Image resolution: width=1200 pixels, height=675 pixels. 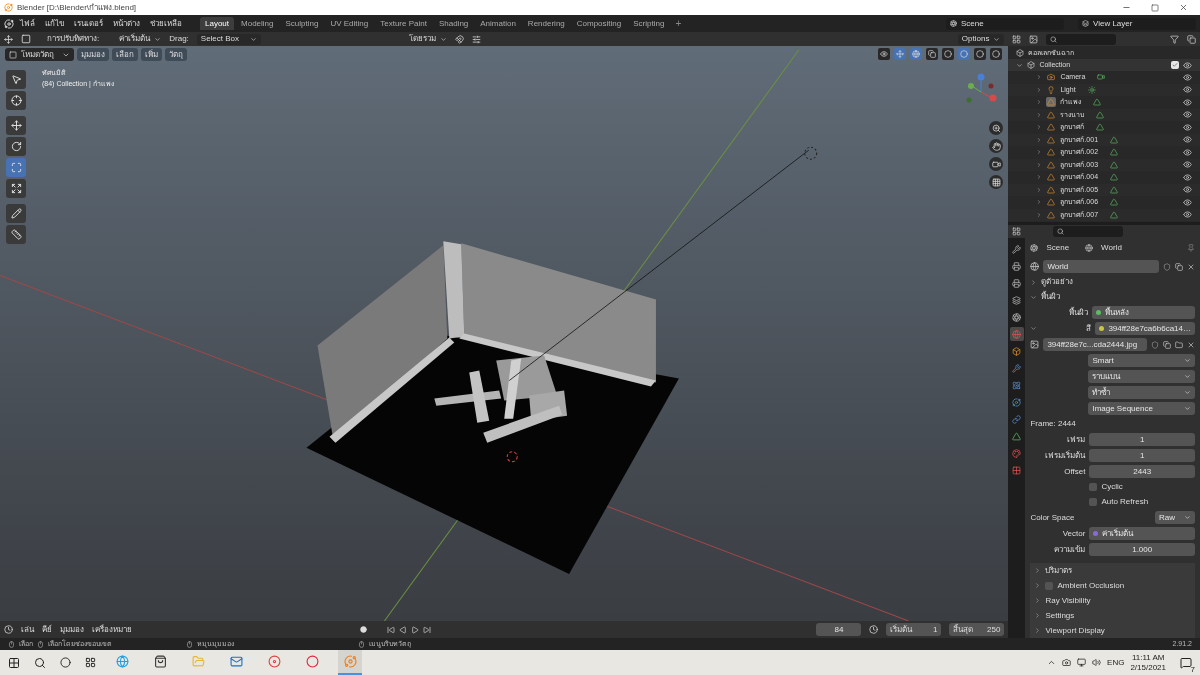 I want to click on widgets-icon, so click(x=90, y=662).